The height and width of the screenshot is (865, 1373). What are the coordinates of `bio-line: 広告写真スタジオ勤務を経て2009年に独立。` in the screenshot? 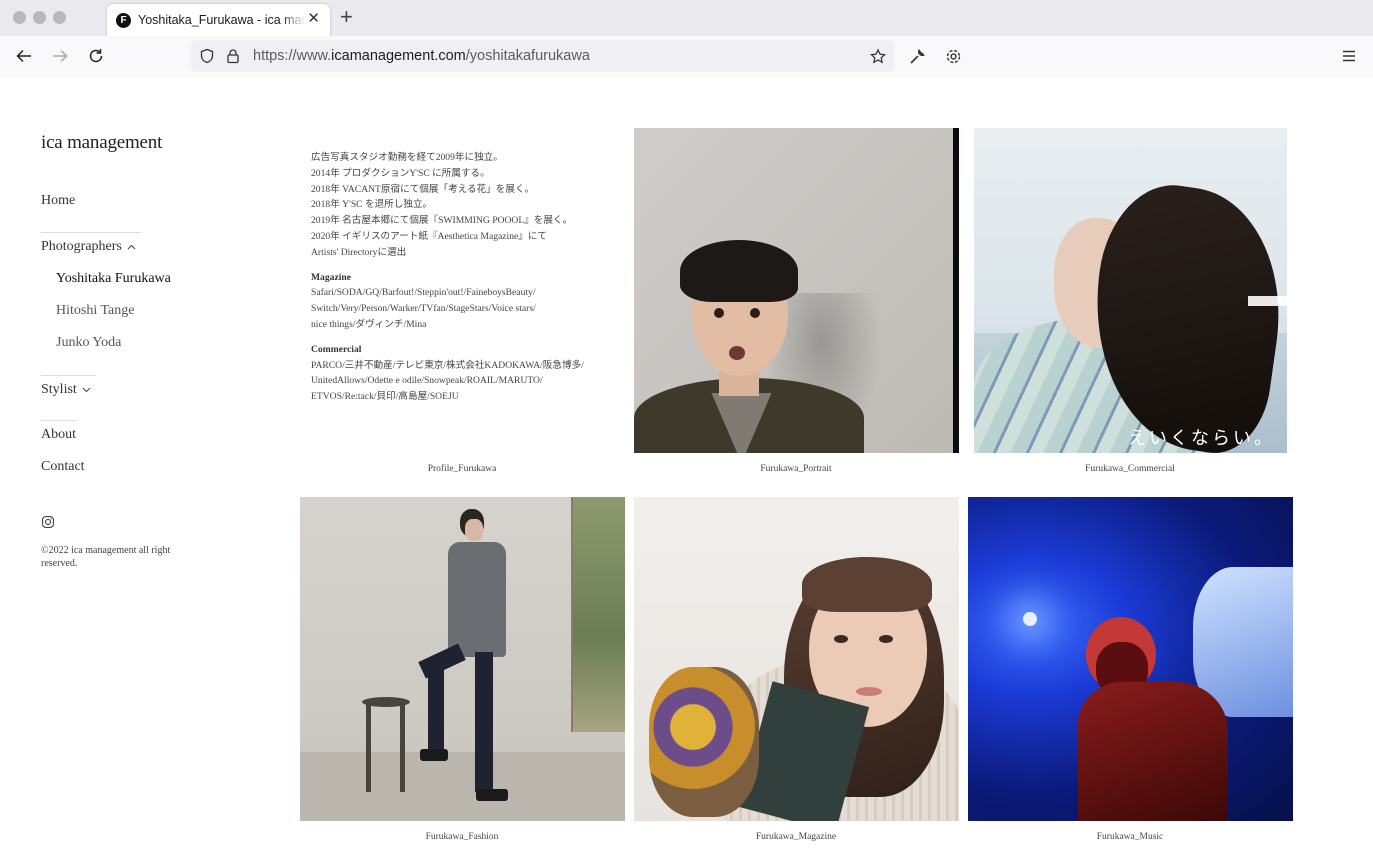 It's located at (407, 157).